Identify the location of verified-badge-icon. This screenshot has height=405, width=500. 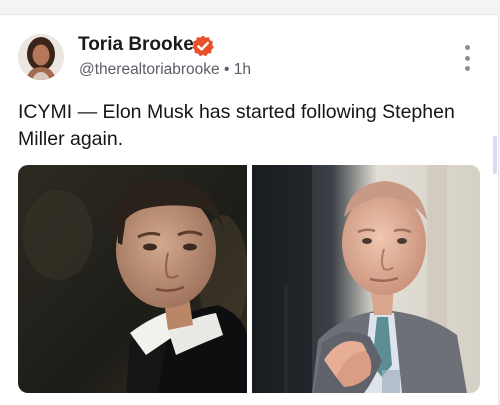
(203, 46).